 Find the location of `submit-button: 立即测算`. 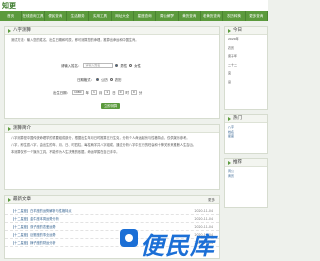

submit-button: 立即测算 is located at coordinates (111, 106).